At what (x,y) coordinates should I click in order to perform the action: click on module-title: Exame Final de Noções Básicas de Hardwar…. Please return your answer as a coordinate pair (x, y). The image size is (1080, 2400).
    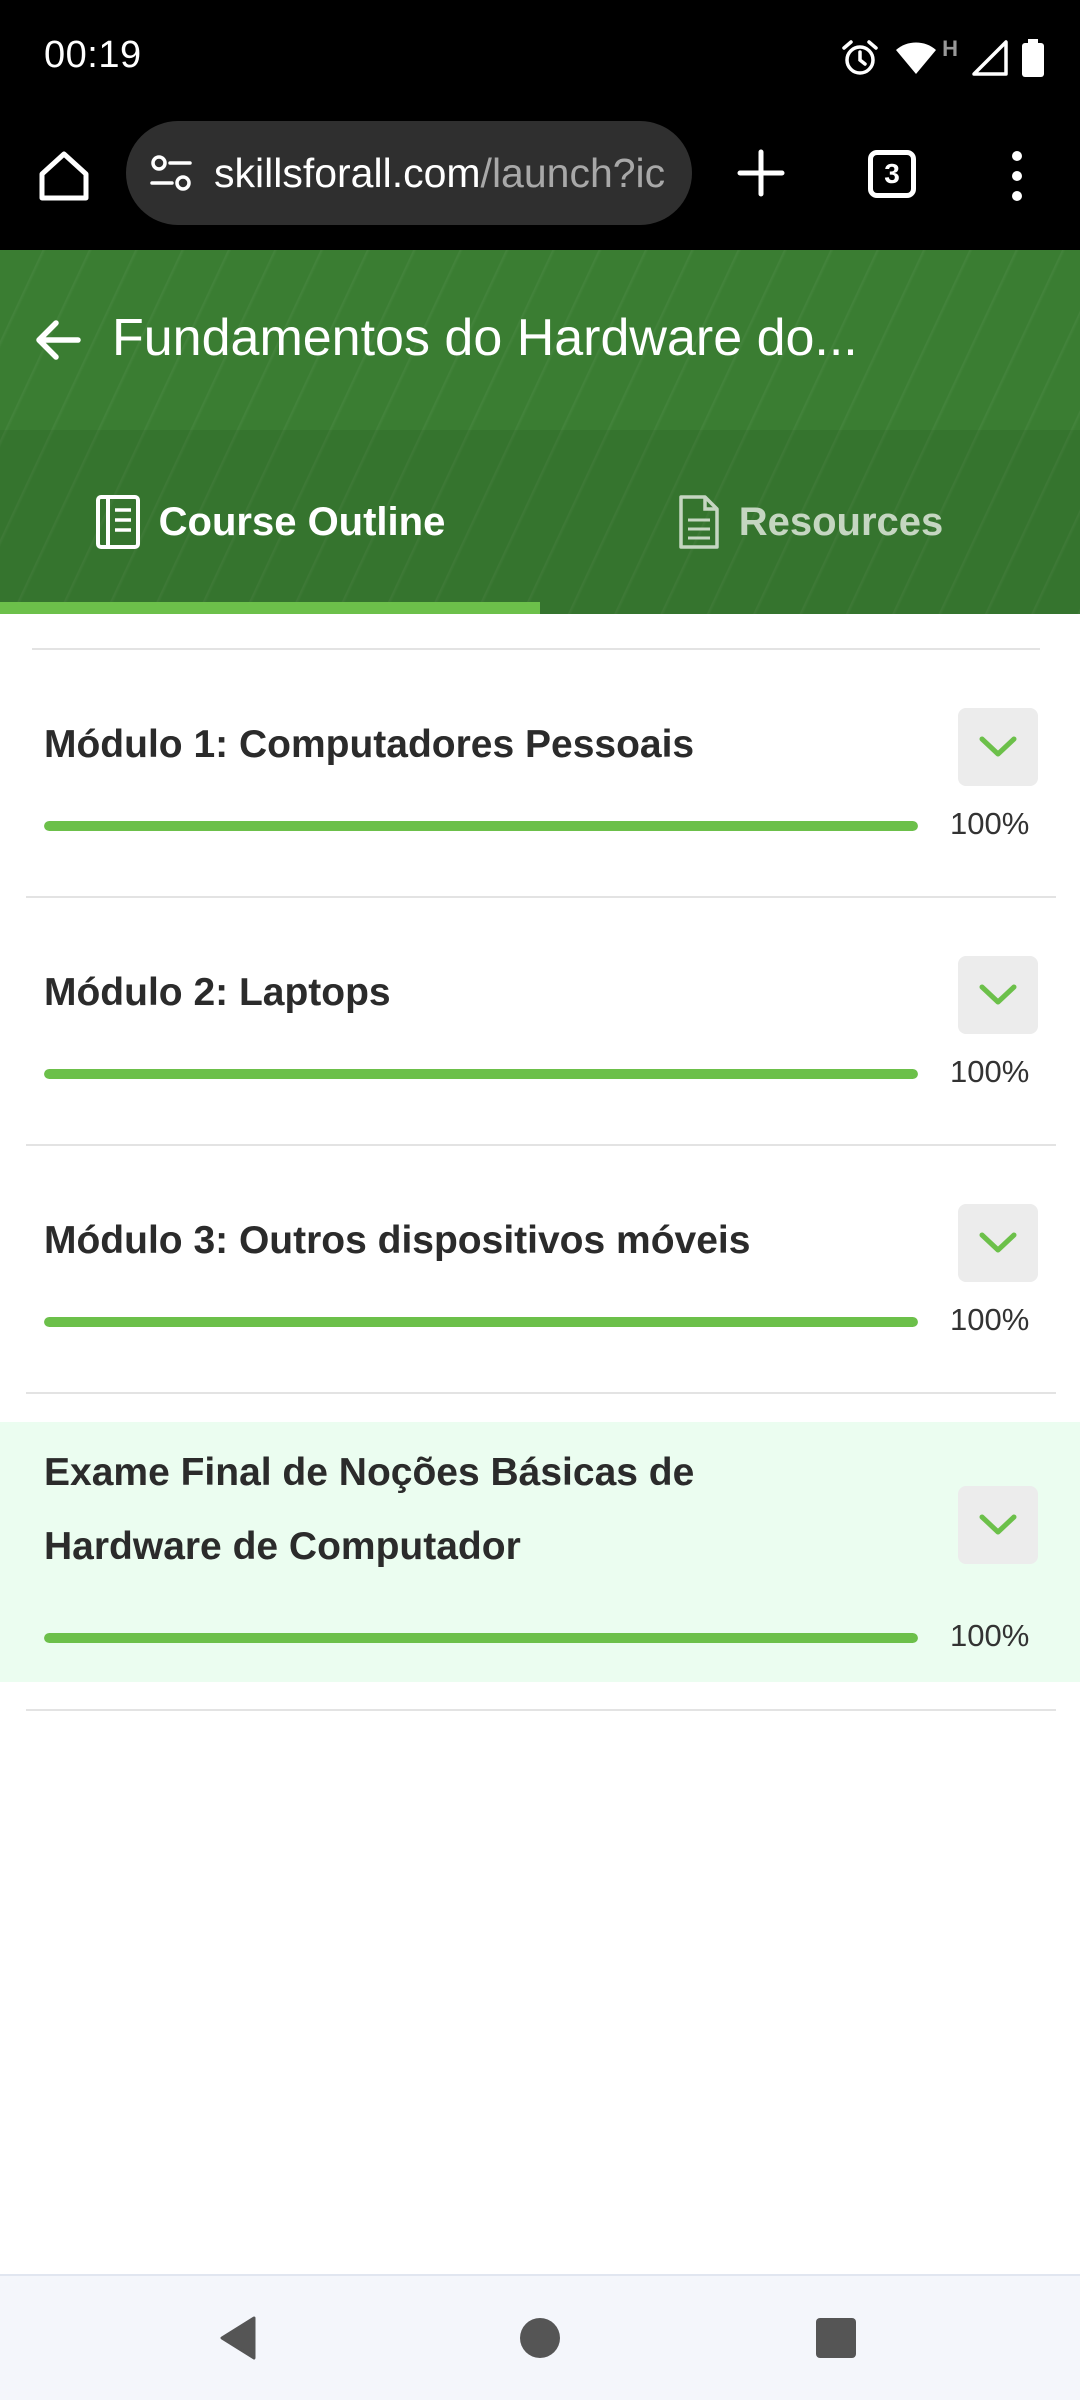
    Looking at the image, I should click on (369, 1509).